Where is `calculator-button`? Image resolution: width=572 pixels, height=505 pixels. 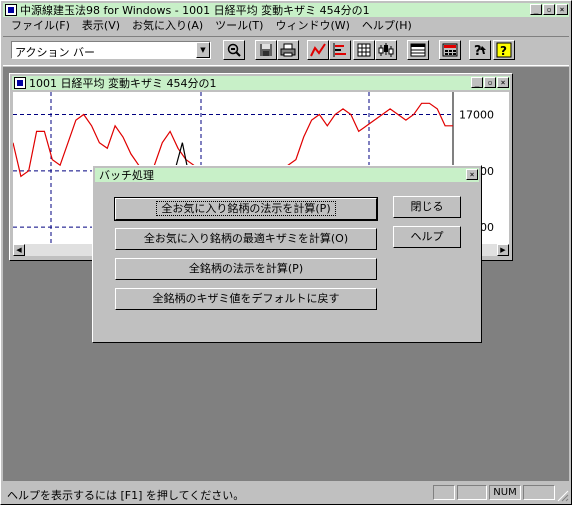 calculator-button is located at coordinates (450, 50).